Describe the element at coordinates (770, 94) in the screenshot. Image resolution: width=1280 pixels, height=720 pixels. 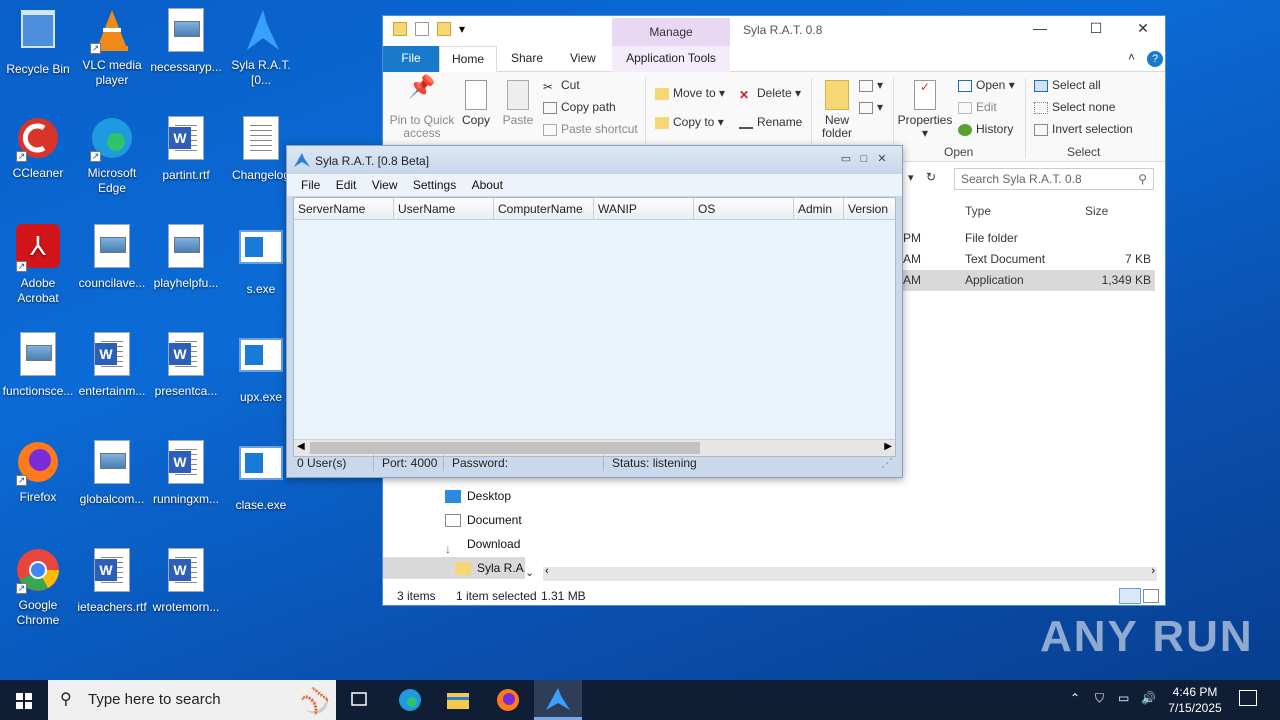
I see `delete-button: ✕ Delete ▾` at that location.